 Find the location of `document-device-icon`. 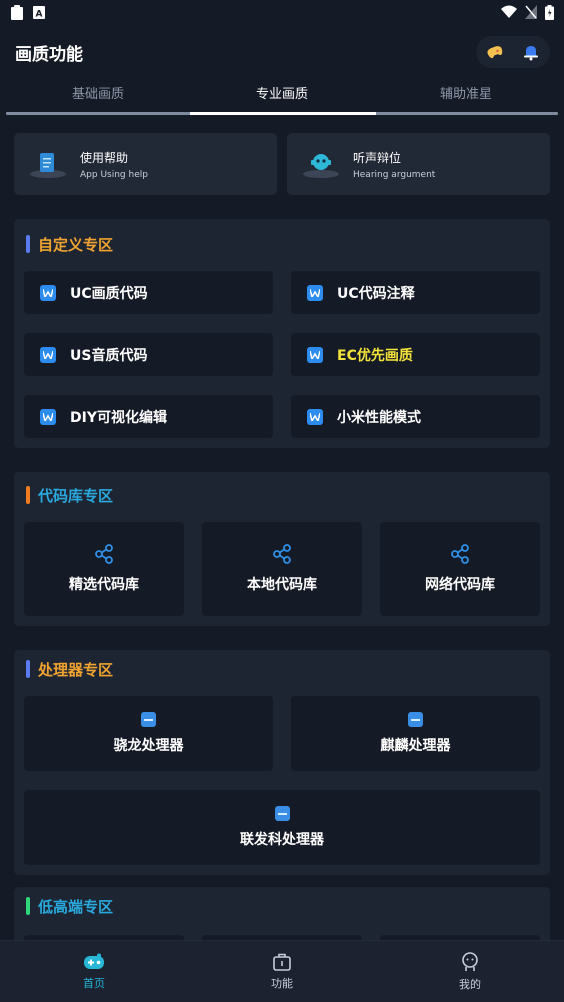

document-device-icon is located at coordinates (48, 165).